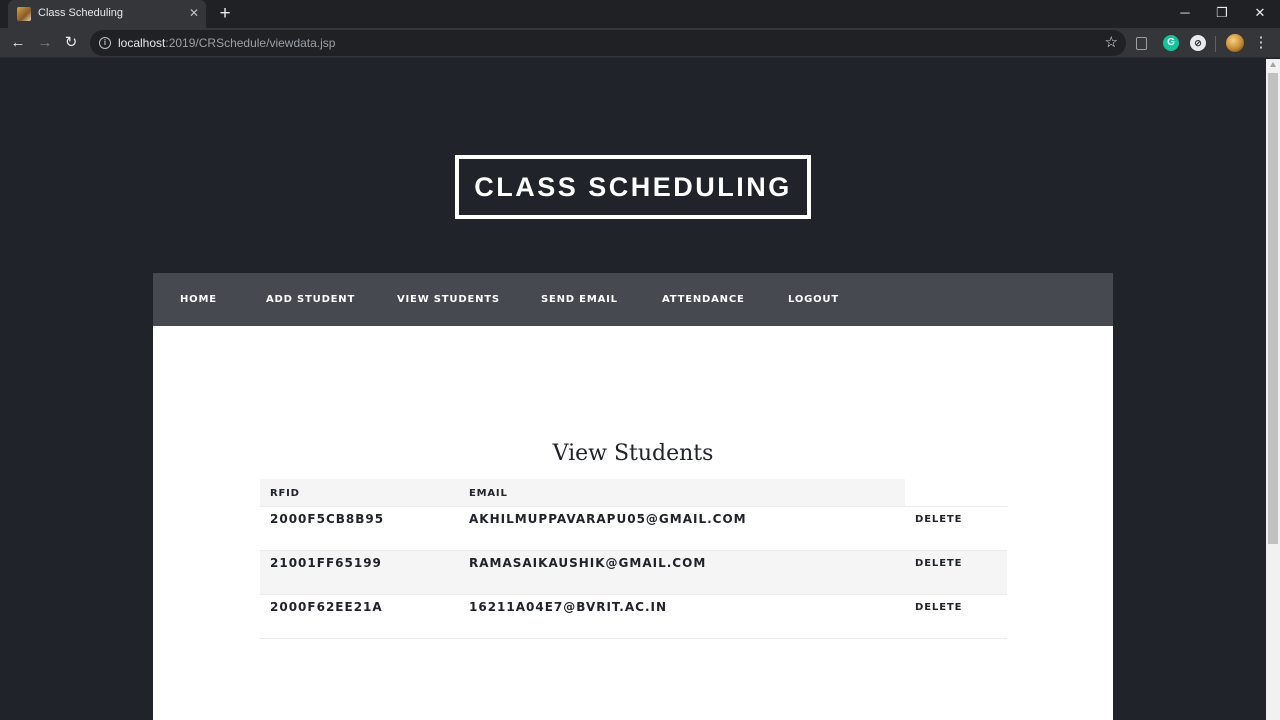 The height and width of the screenshot is (720, 1280). I want to click on nav-home: HOME, so click(198, 299).